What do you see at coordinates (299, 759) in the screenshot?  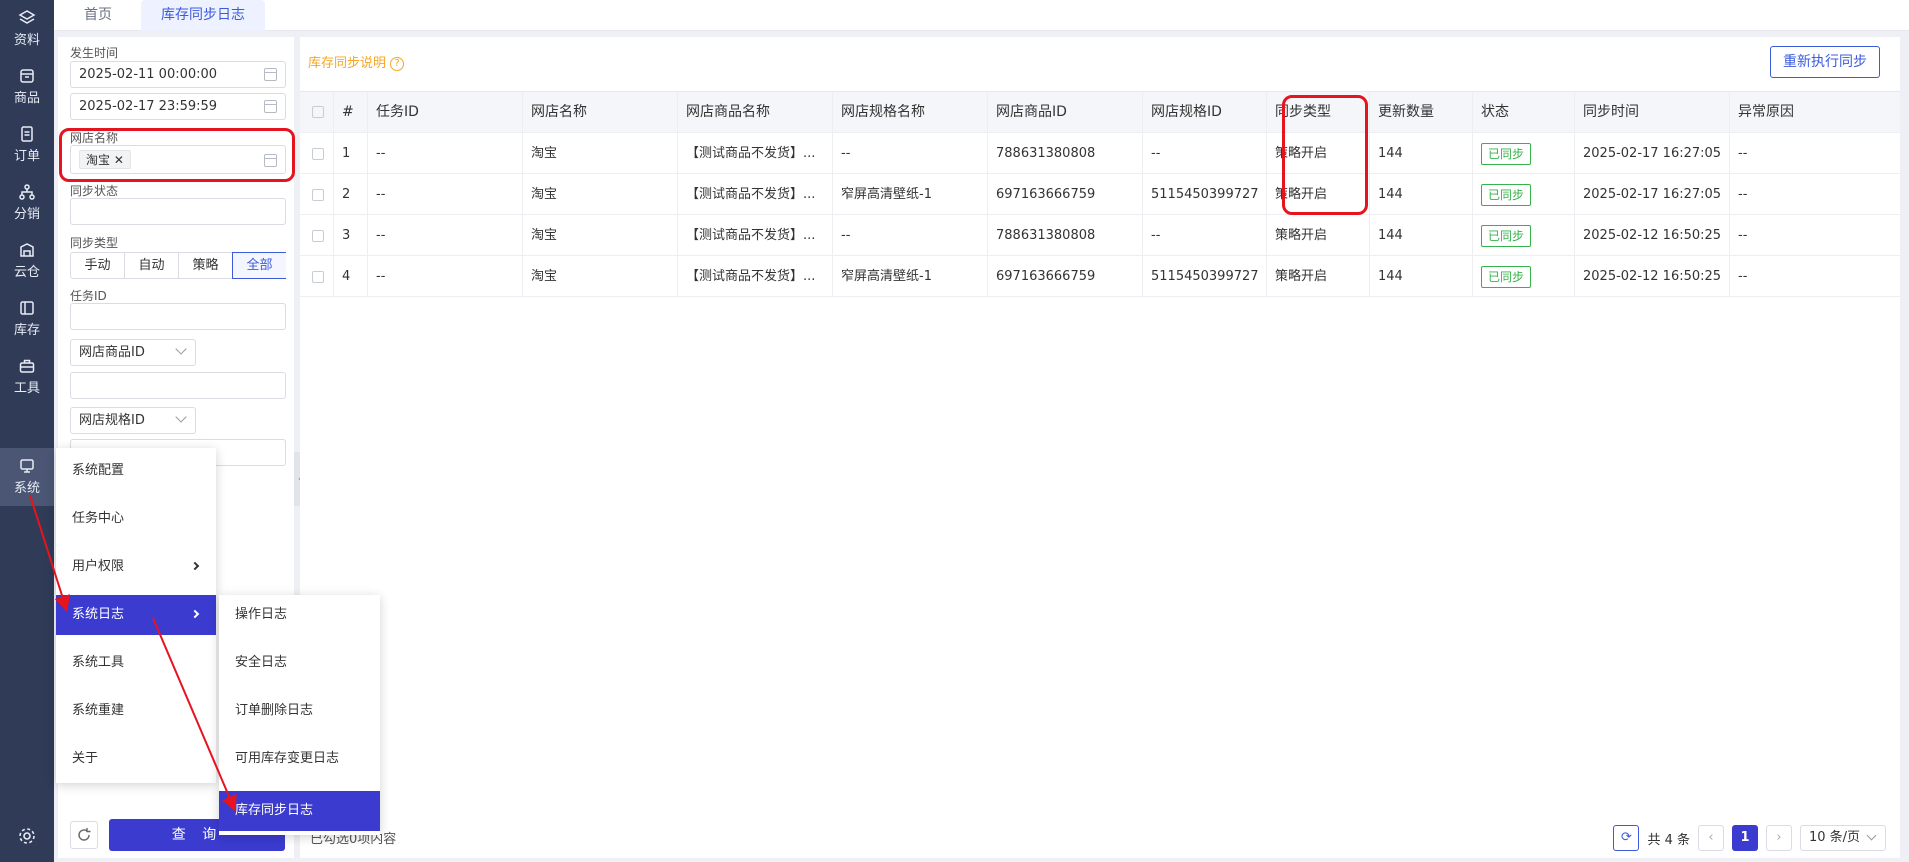 I see `submenu-item-available-stock-log: 可用库存变更日志` at bounding box center [299, 759].